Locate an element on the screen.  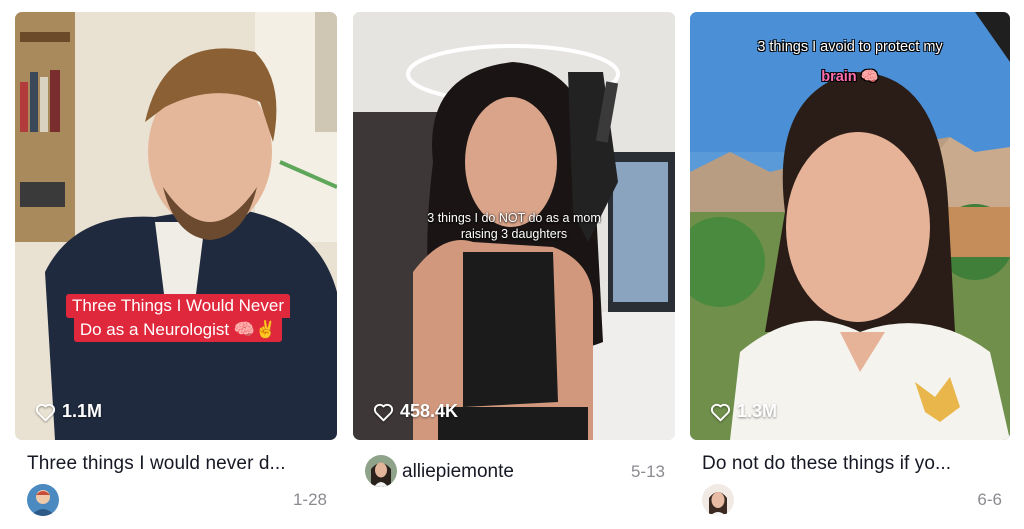
video-meta-3: 6-6 is located at coordinates (852, 500).